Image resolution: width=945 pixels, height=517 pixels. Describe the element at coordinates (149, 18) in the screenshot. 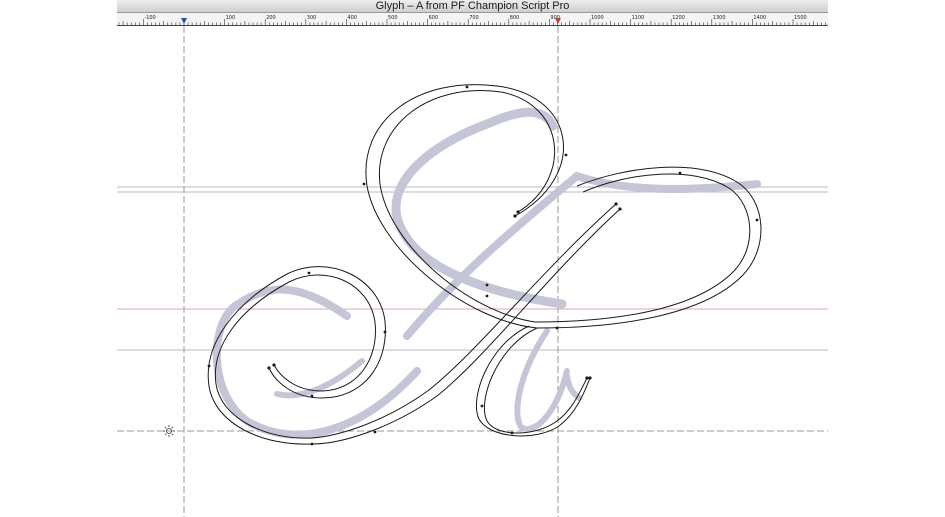

I see `ruler-label: -100` at that location.